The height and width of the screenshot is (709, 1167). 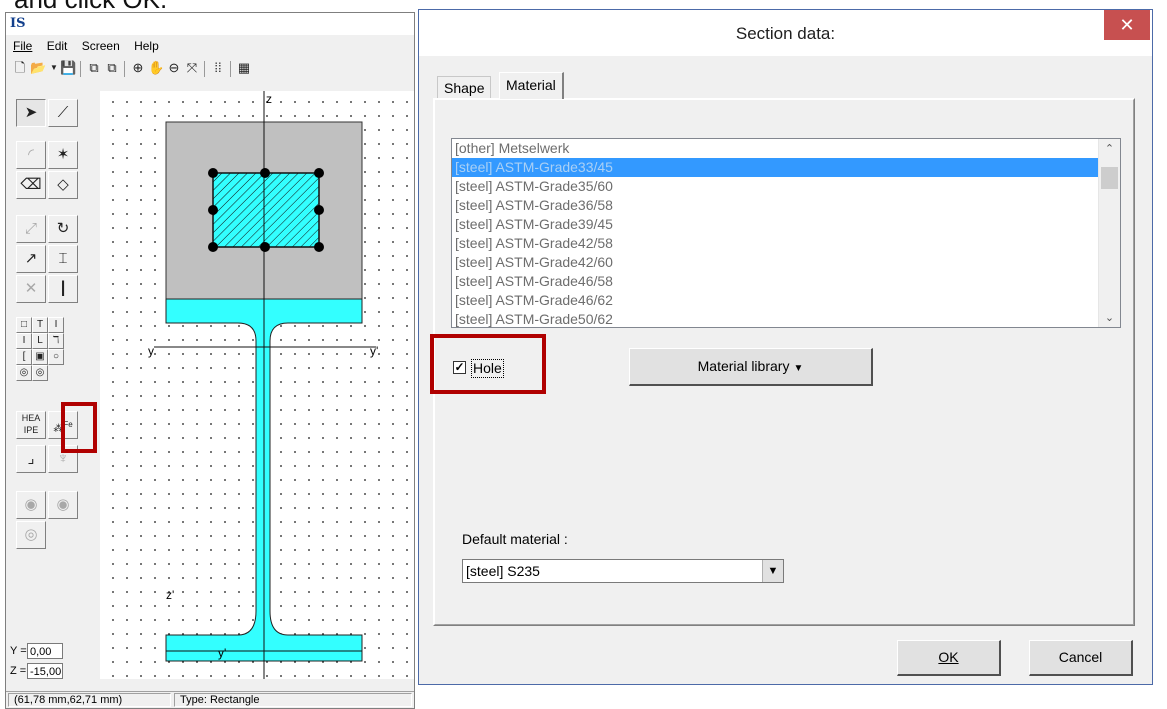 What do you see at coordinates (138, 68) in the screenshot?
I see `zoom-in-icon: ⊕` at bounding box center [138, 68].